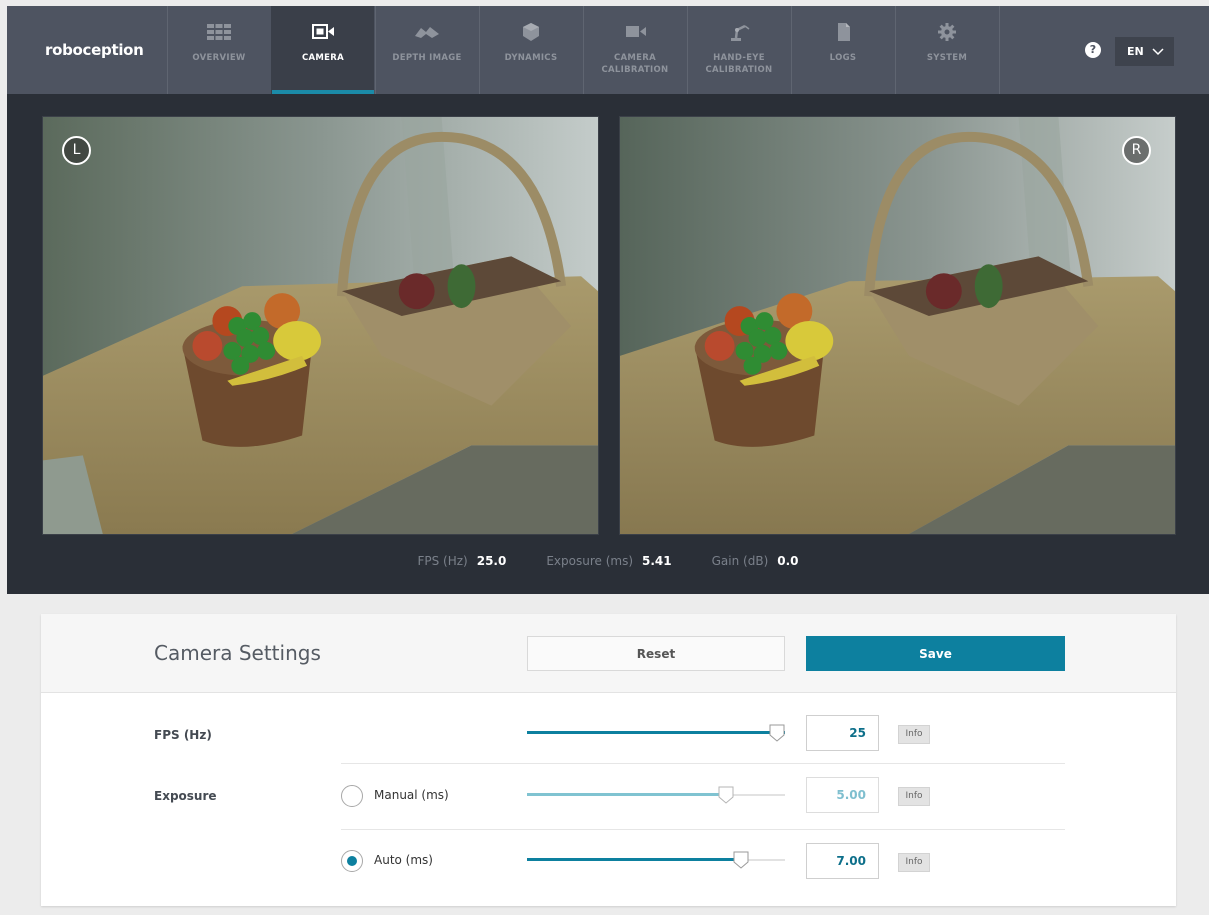 The height and width of the screenshot is (915, 1209). I want to click on exposure-stat-value: 5.41, so click(657, 561).